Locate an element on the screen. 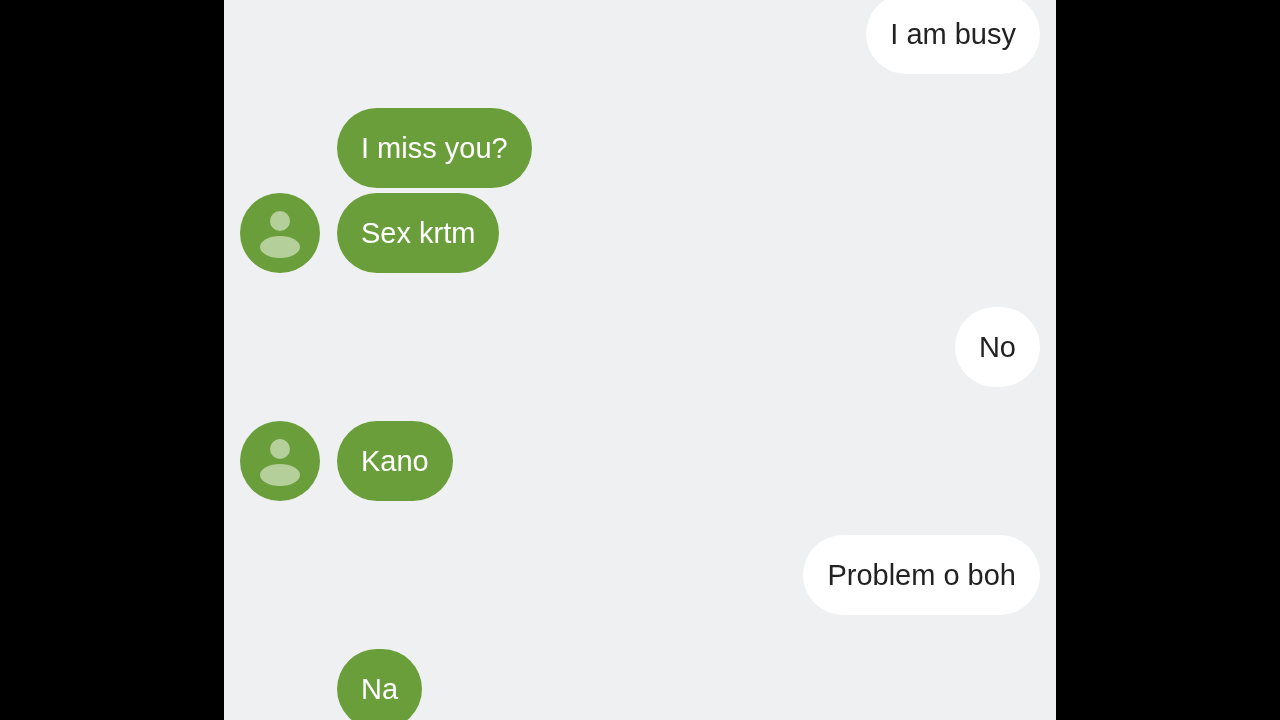 The image size is (1280, 720). sent-message: No is located at coordinates (997, 347).